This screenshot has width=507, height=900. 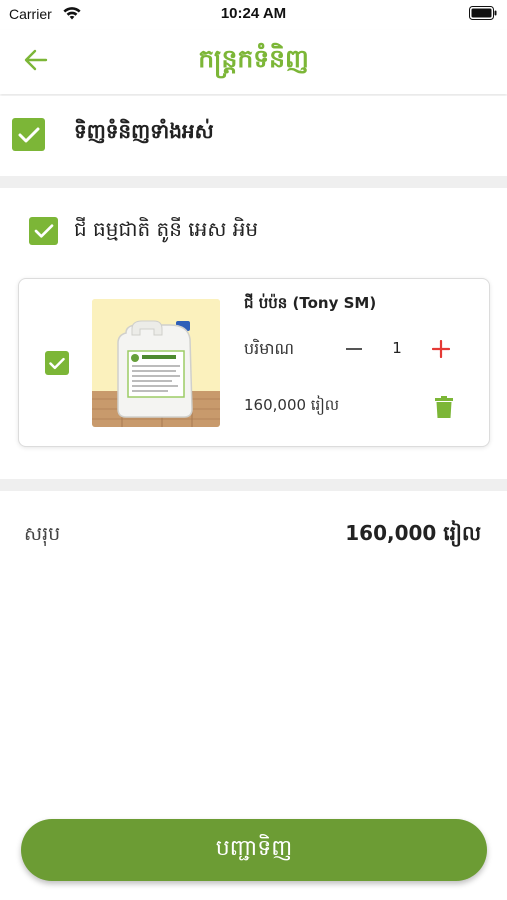 I want to click on page-title: កន្ត្រកទំនិញ, so click(x=253, y=58).